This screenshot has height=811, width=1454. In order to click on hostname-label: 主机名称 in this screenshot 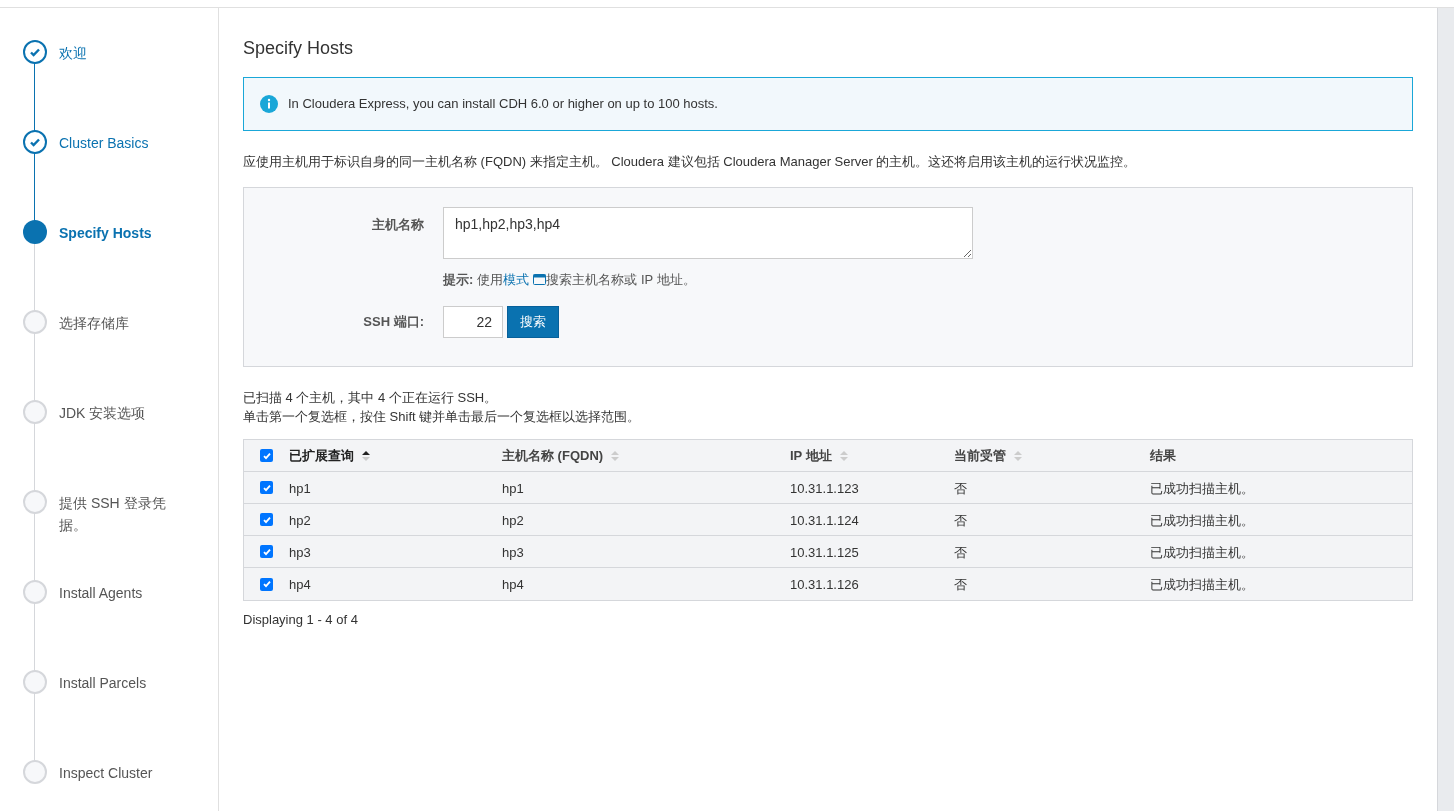, I will do `click(397, 225)`.